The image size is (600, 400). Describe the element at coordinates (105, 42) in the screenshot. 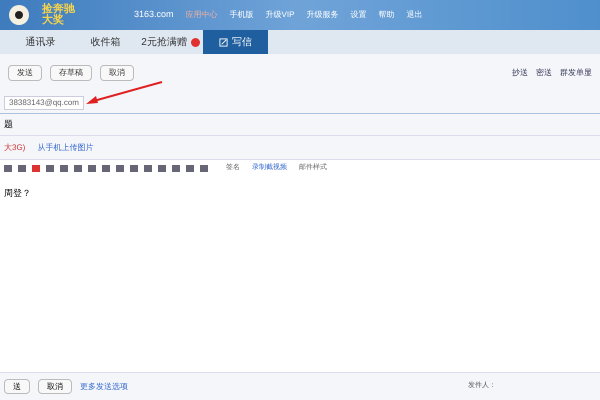

I see `tab: 收件箱` at that location.